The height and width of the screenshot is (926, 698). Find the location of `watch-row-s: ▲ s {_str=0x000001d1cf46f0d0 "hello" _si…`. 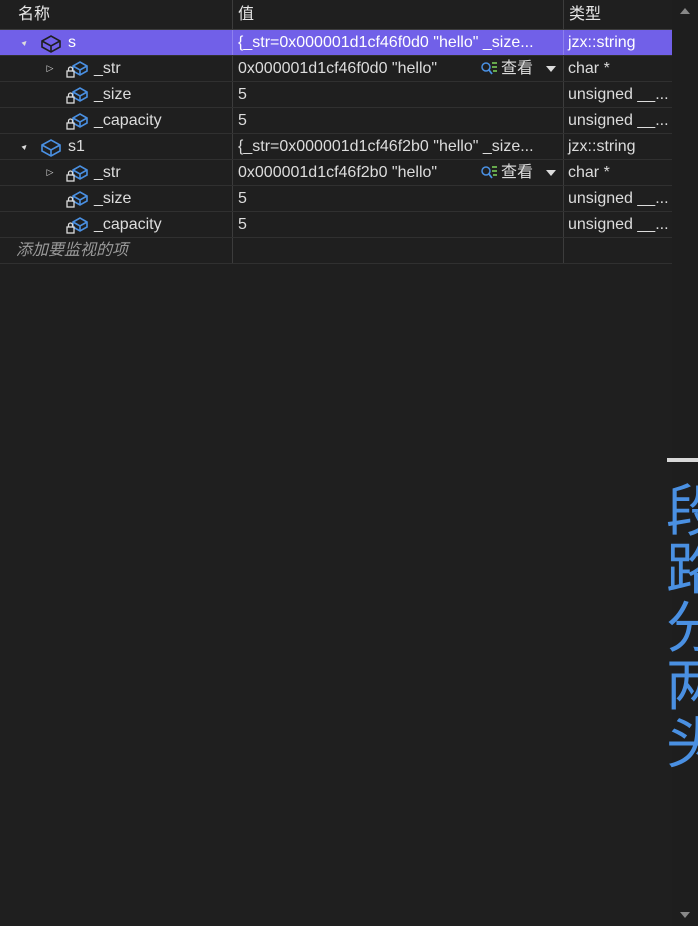

watch-row-s: ▲ s {_str=0x000001d1cf46f0d0 "hello" _si… is located at coordinates (336, 43).